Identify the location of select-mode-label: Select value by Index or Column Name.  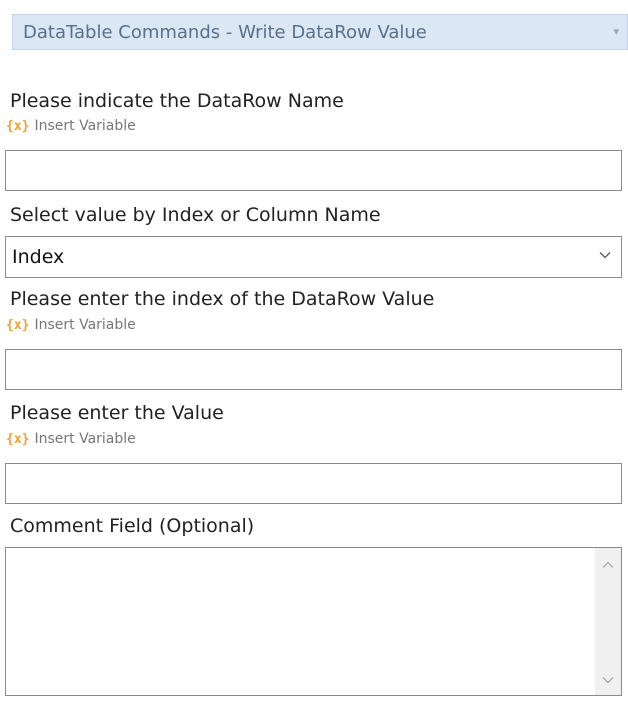
(195, 215).